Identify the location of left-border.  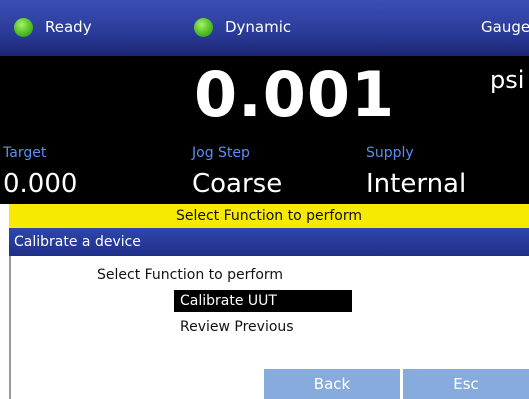
(4, 301).